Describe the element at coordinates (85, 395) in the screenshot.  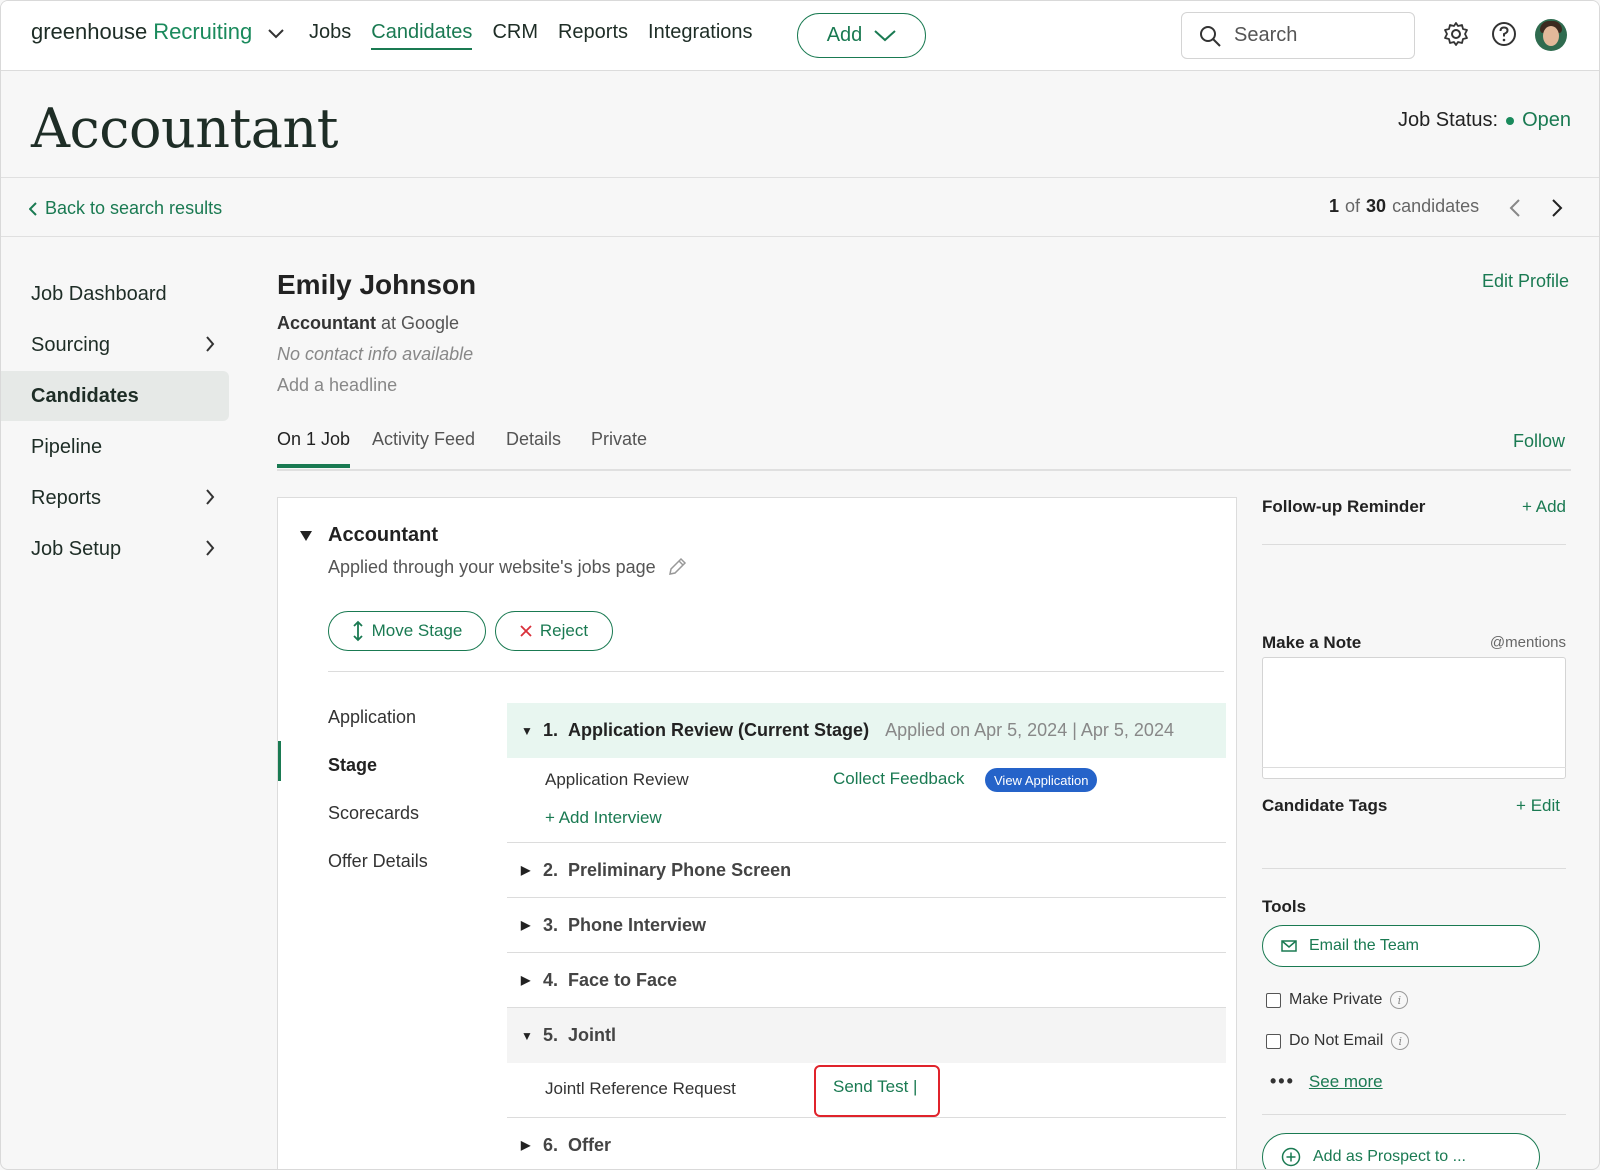
I see `sidebar-item-label: Candidates` at that location.